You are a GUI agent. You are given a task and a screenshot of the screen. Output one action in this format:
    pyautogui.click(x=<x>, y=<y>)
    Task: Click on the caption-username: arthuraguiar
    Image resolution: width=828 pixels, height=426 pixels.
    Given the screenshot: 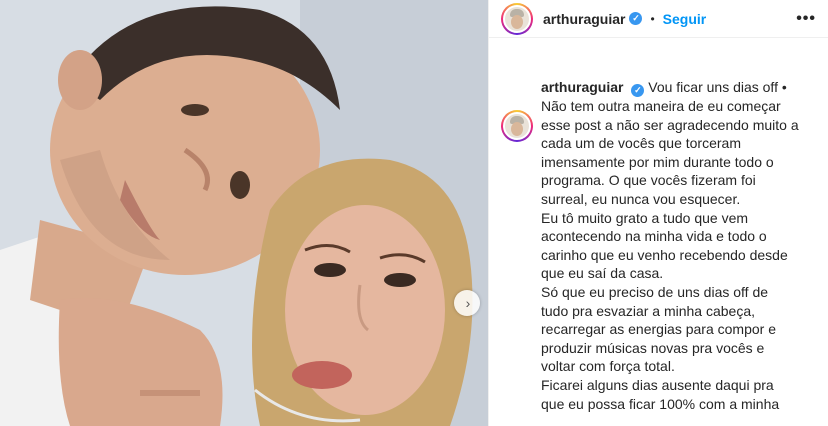 What is the action you would take?
    pyautogui.click(x=582, y=87)
    